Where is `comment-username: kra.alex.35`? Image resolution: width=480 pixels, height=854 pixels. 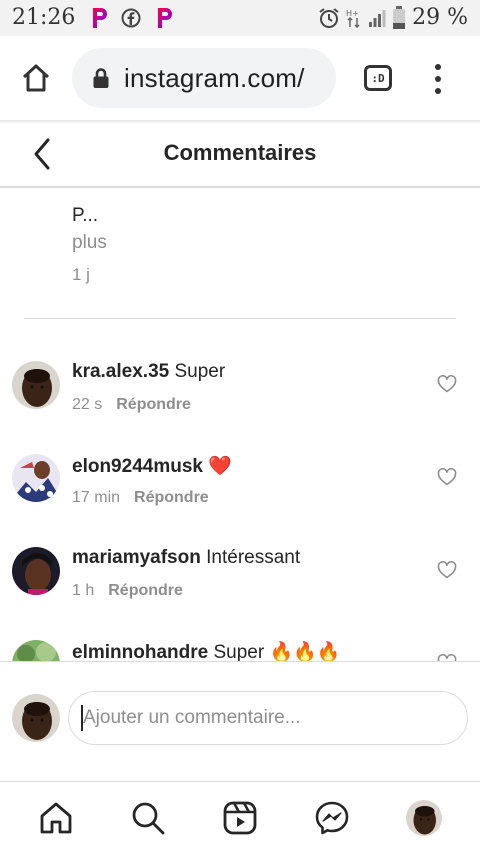 comment-username: kra.alex.35 is located at coordinates (120, 371).